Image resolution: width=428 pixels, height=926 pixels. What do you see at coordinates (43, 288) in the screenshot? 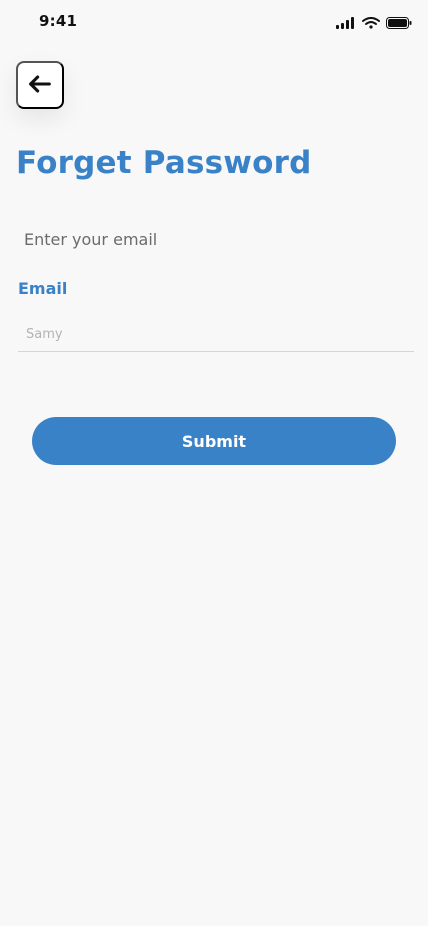
I see `email-label: Email` at bounding box center [43, 288].